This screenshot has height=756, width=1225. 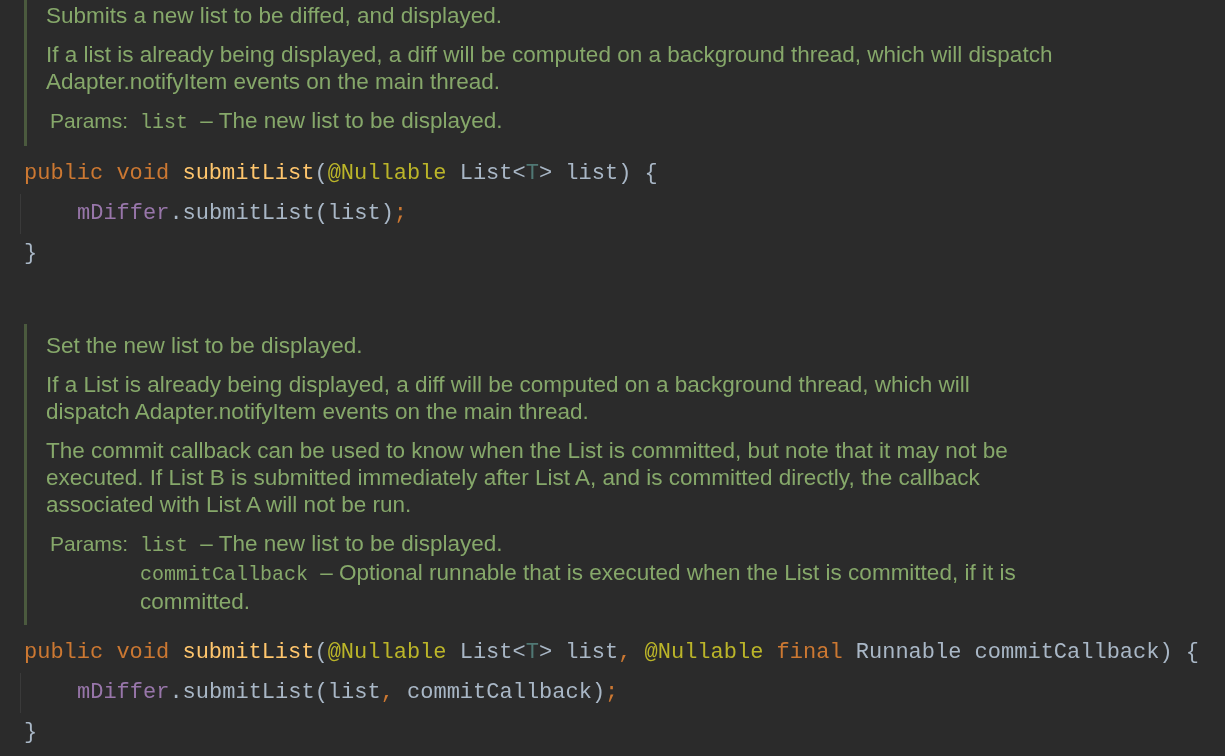 I want to click on doc-paragraph: If a List is already being displayed, a diff will be computed on a background thread, which will dispatch Adapter.notifyItem events on the main thread., so click(x=508, y=398).